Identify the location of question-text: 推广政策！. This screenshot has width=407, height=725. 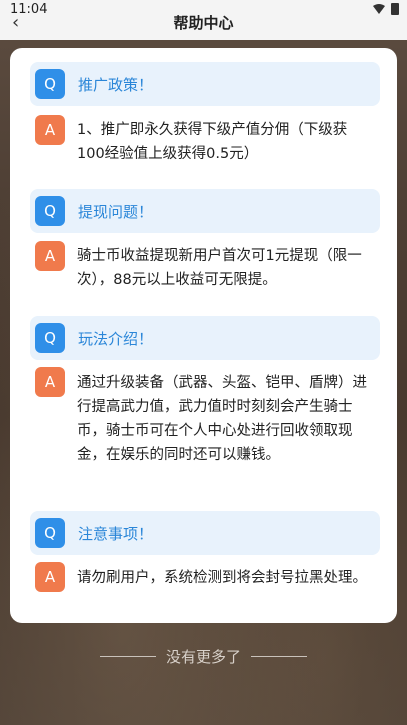
(116, 85).